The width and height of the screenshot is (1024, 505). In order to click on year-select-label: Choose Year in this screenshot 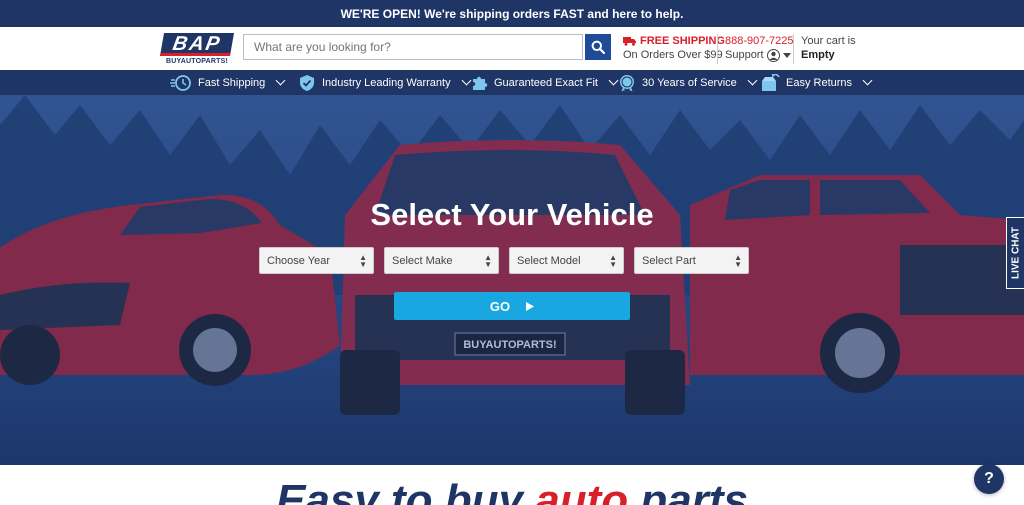, I will do `click(298, 260)`.